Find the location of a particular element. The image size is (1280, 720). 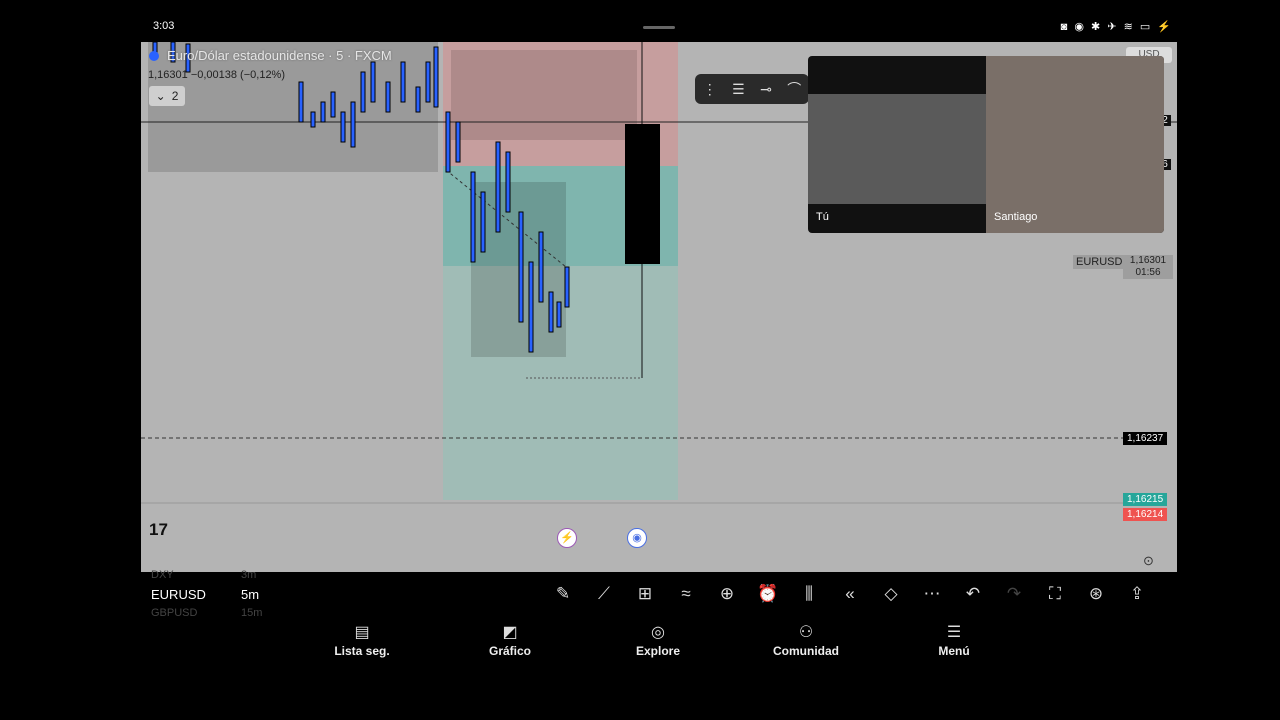

ticker-selector: EURUSD is located at coordinates (178, 594).